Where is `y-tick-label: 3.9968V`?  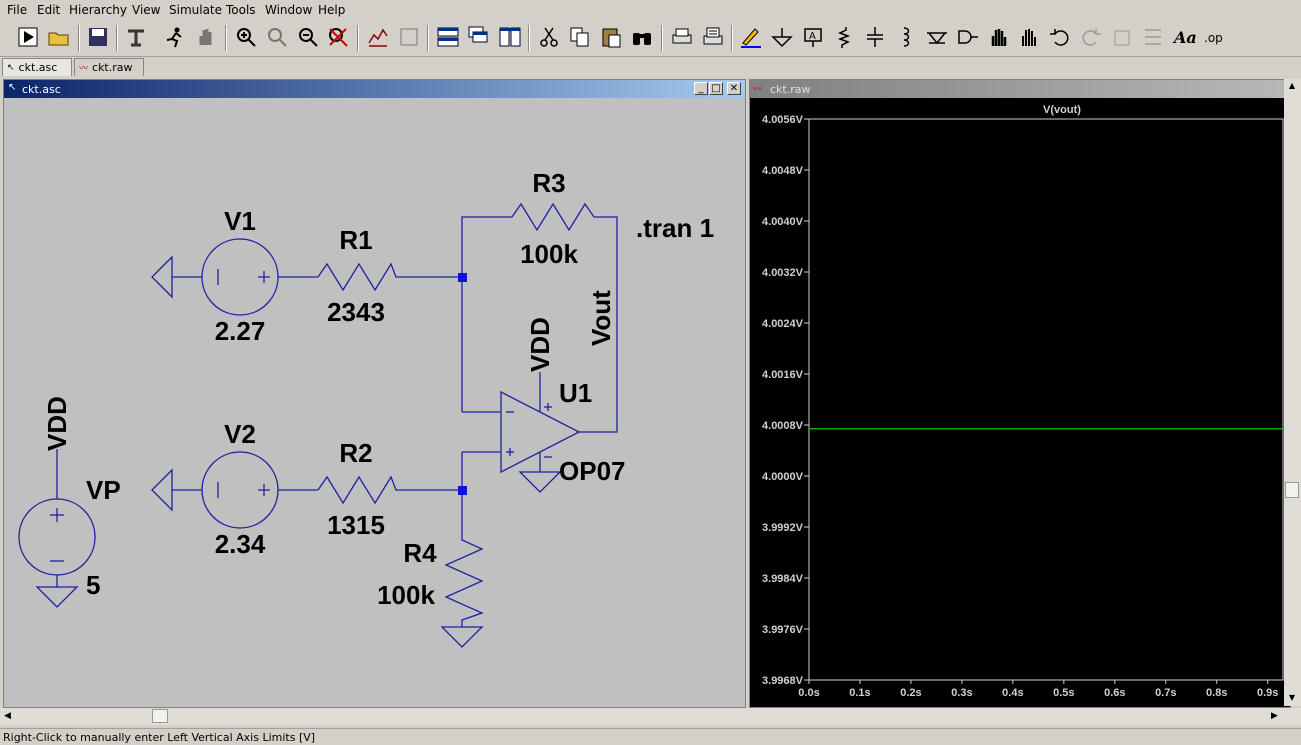 y-tick-label: 3.9968V is located at coordinates (783, 681).